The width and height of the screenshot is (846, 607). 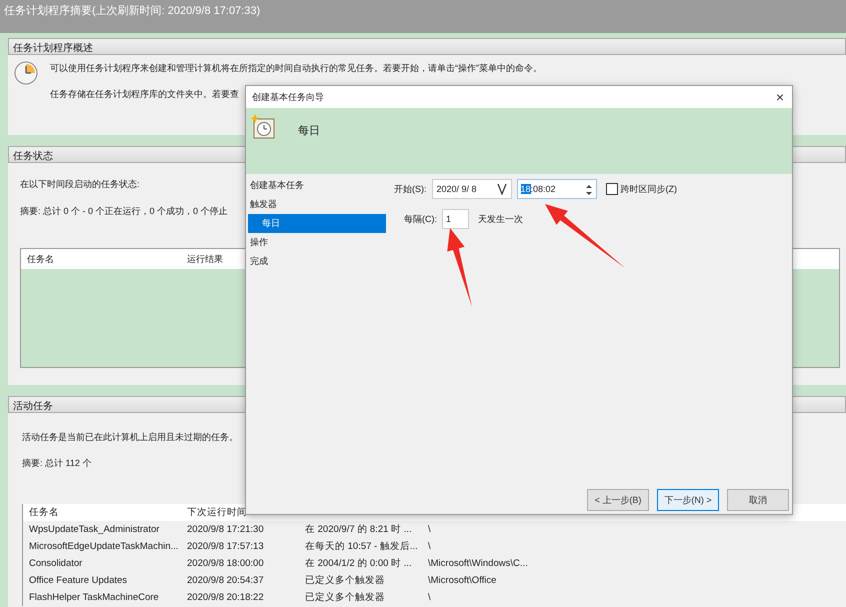 What do you see at coordinates (263, 127) in the screenshot?
I see `calendar-clock-icon` at bounding box center [263, 127].